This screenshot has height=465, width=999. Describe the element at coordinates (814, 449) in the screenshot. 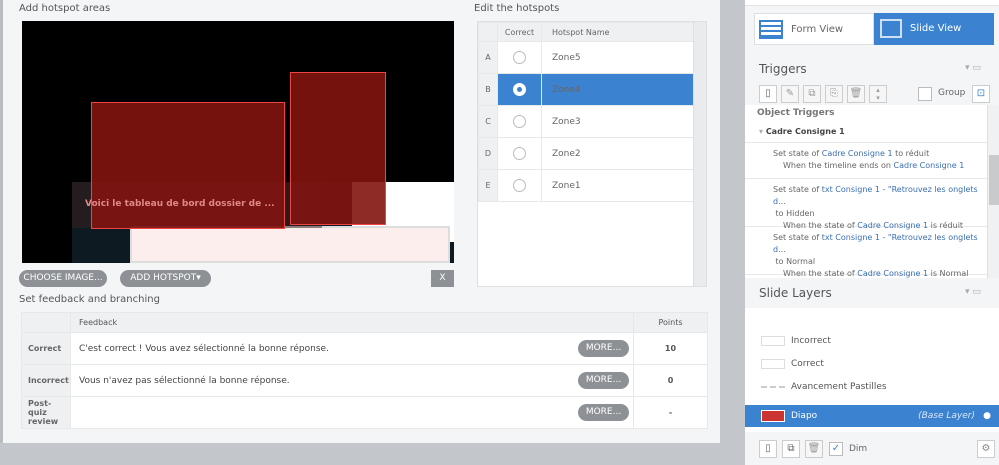

I see `delete-layer-icon: 🗑` at that location.